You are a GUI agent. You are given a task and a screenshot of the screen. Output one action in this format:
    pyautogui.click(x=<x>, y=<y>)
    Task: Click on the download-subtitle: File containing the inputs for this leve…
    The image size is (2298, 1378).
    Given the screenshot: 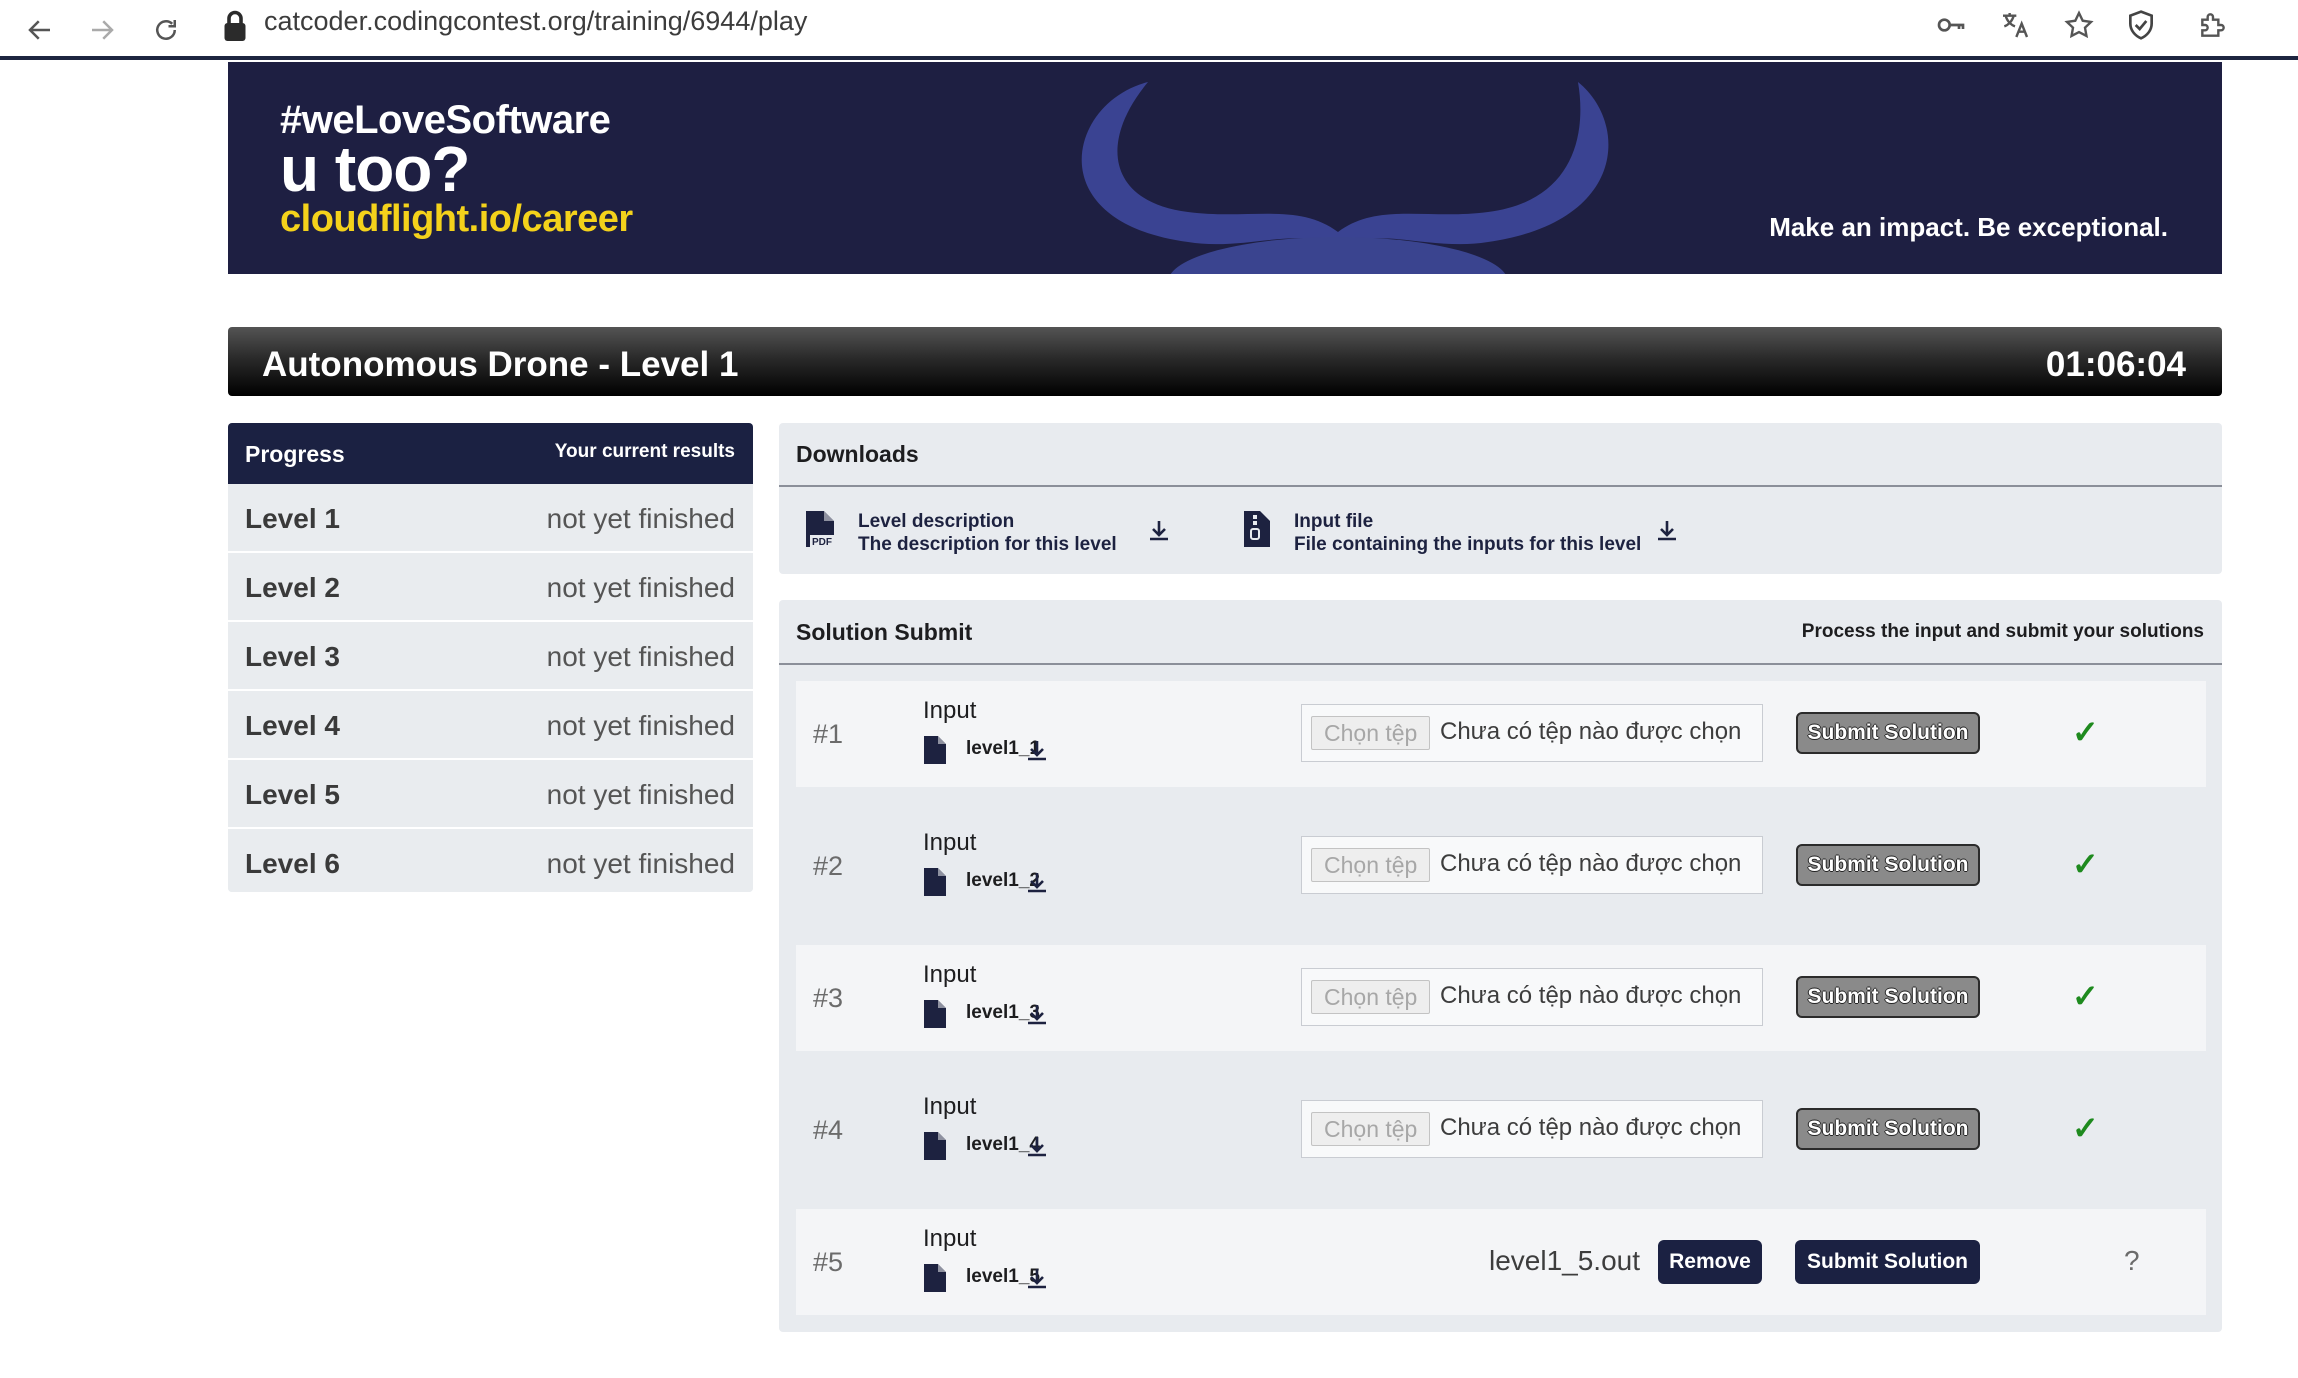 What is the action you would take?
    pyautogui.click(x=1468, y=544)
    